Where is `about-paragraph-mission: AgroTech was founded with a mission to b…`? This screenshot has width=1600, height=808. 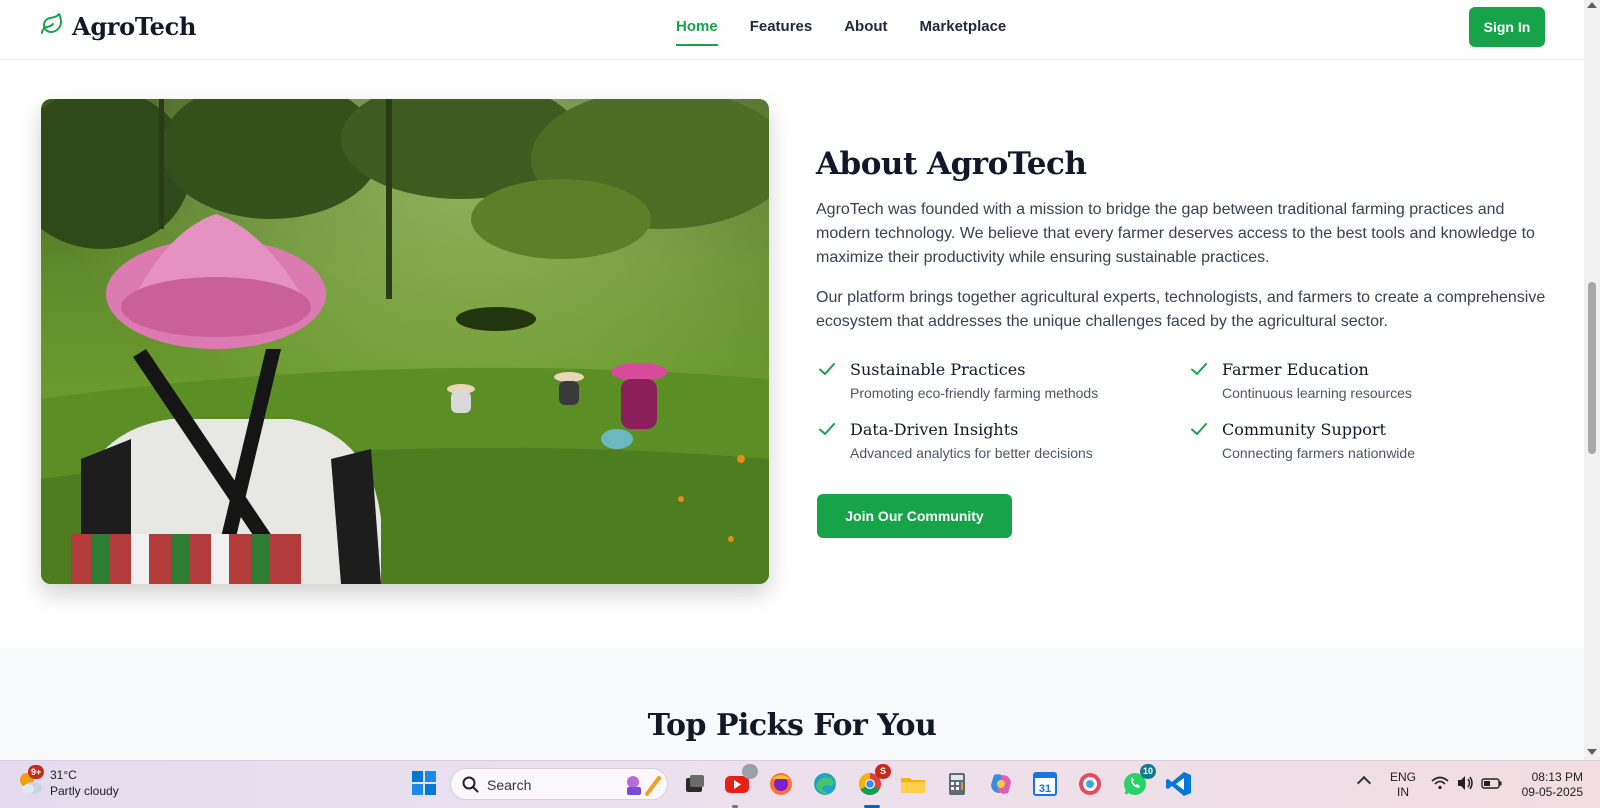 about-paragraph-mission: AgroTech was founded with a mission to b… is located at coordinates (1175, 233).